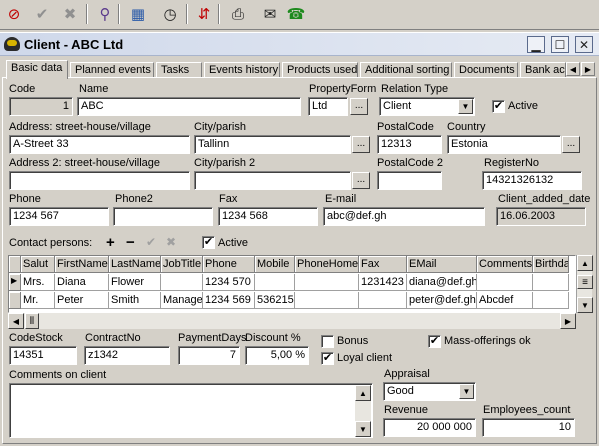 The height and width of the screenshot is (446, 599). What do you see at coordinates (442, 264) in the screenshot?
I see `column-header: EMail` at bounding box center [442, 264].